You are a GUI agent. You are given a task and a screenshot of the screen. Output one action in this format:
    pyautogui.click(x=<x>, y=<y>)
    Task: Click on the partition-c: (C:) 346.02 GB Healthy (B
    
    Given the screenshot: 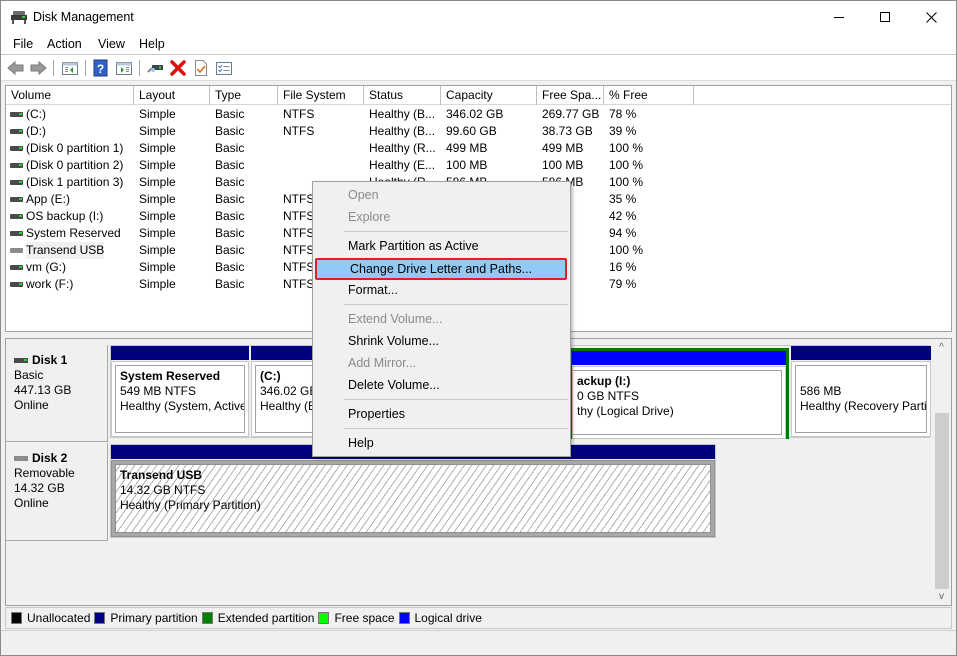 What is the action you would take?
    pyautogui.click(x=286, y=391)
    